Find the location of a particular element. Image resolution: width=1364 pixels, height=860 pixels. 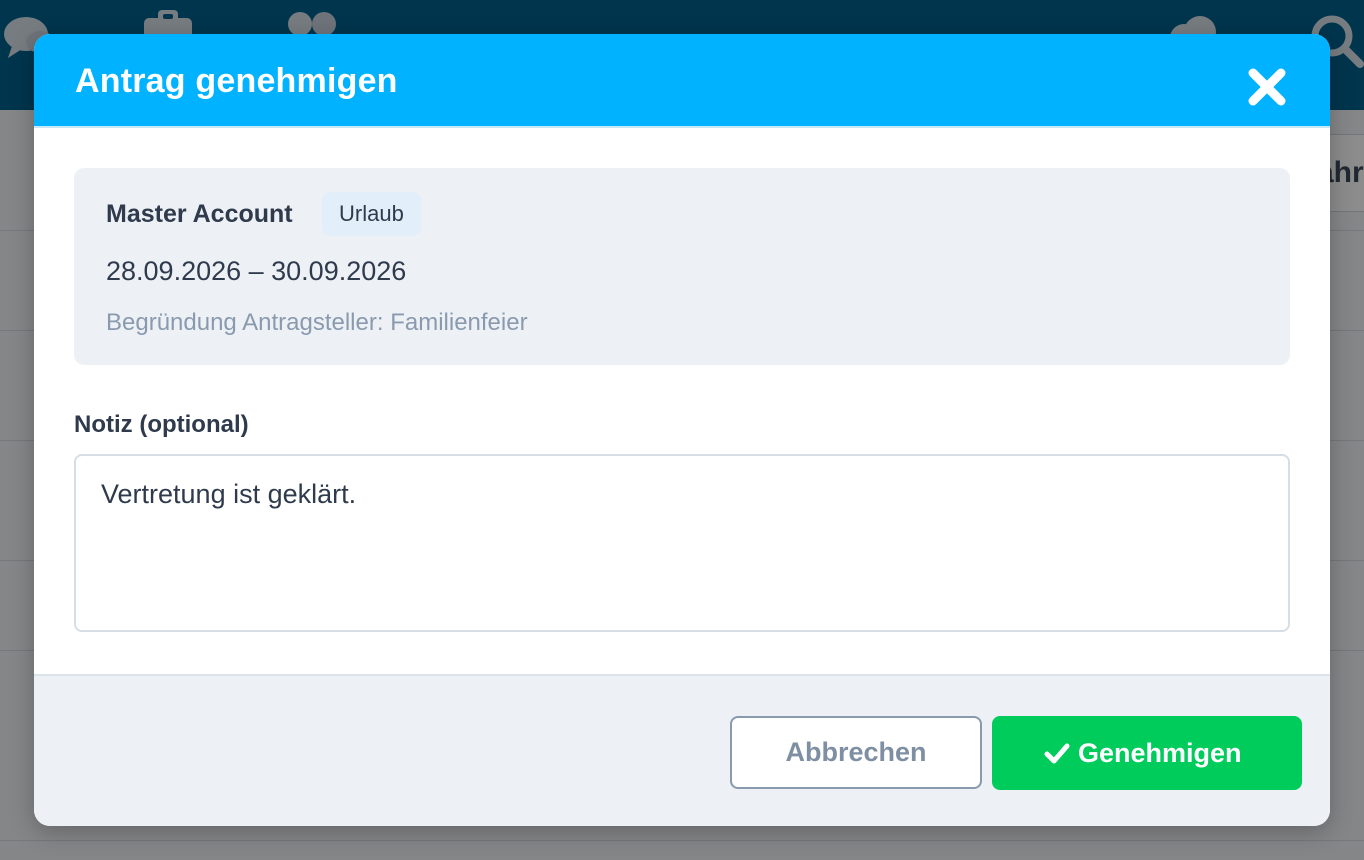

approve-button: Genehmigen is located at coordinates (1147, 753).